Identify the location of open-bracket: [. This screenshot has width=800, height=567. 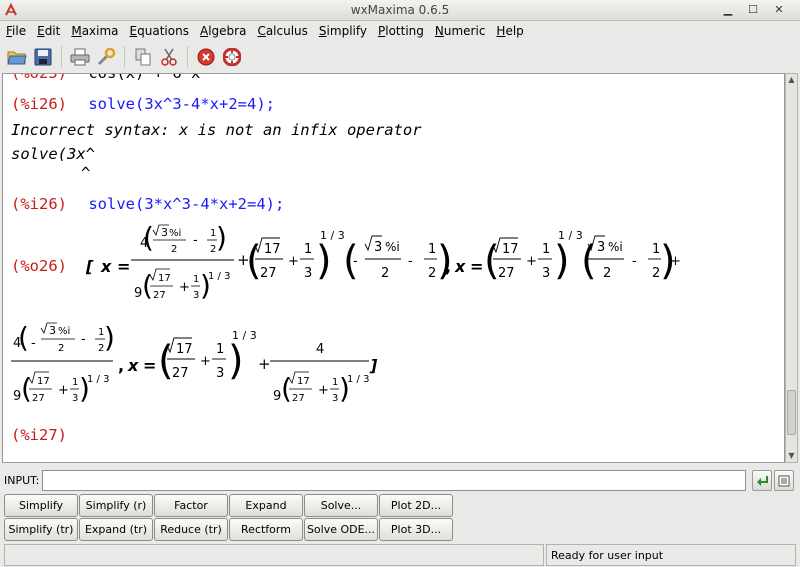
(89, 266).